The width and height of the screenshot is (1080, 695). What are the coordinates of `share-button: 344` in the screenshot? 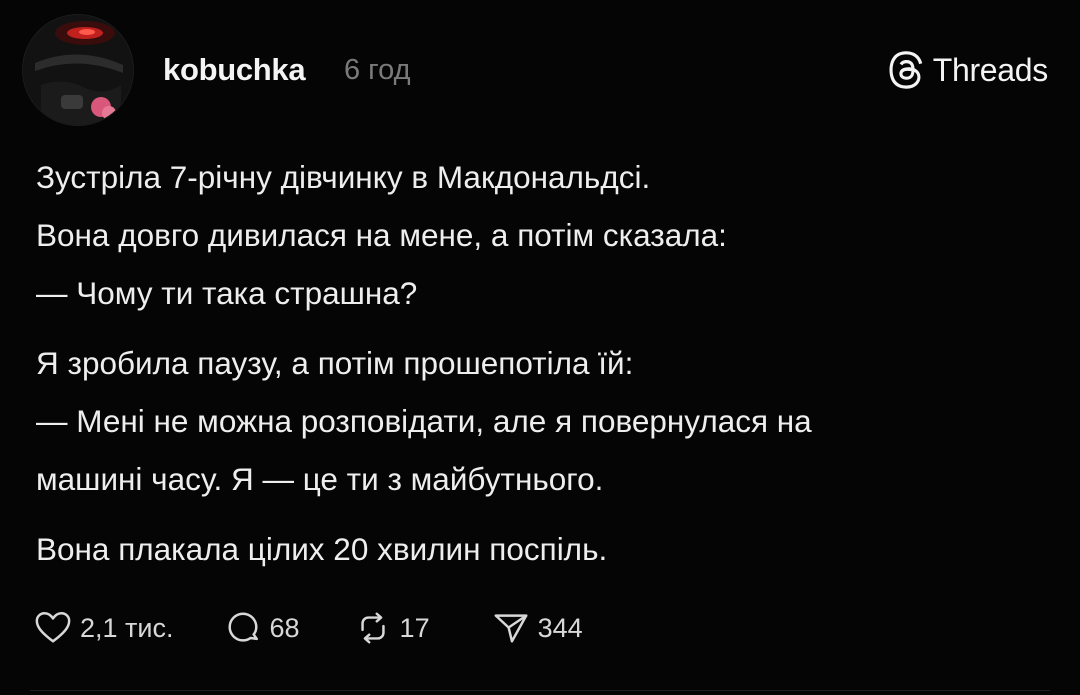 It's located at (537, 628).